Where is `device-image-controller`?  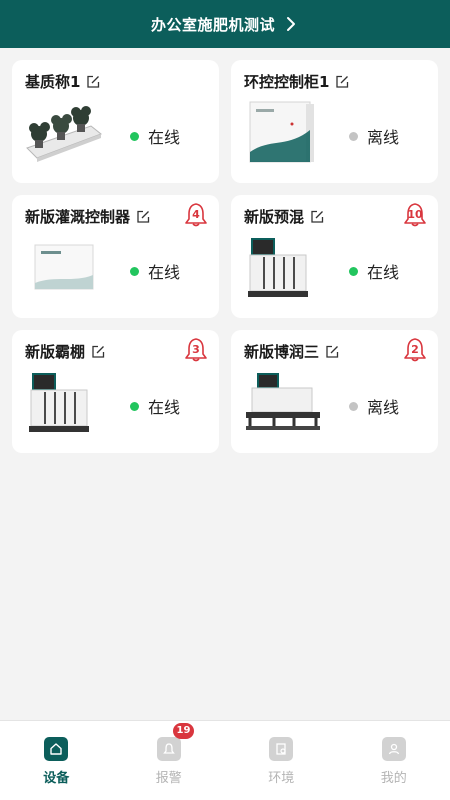 device-image-controller is located at coordinates (64, 267).